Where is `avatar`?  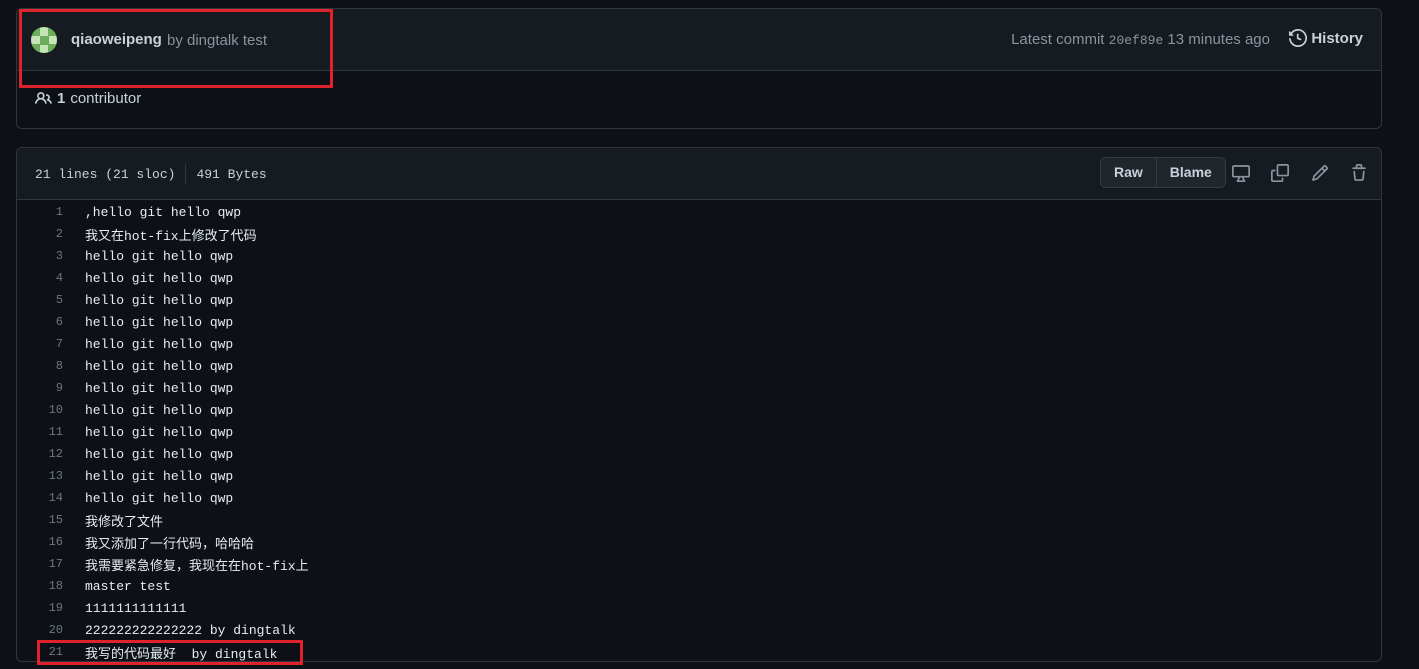
avatar is located at coordinates (44, 40).